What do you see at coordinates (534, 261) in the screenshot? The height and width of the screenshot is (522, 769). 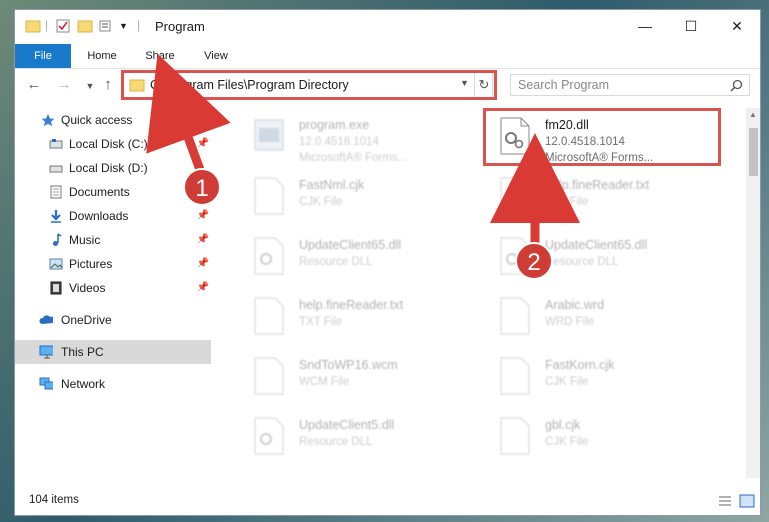 I see `step-badge-2: 2` at bounding box center [534, 261].